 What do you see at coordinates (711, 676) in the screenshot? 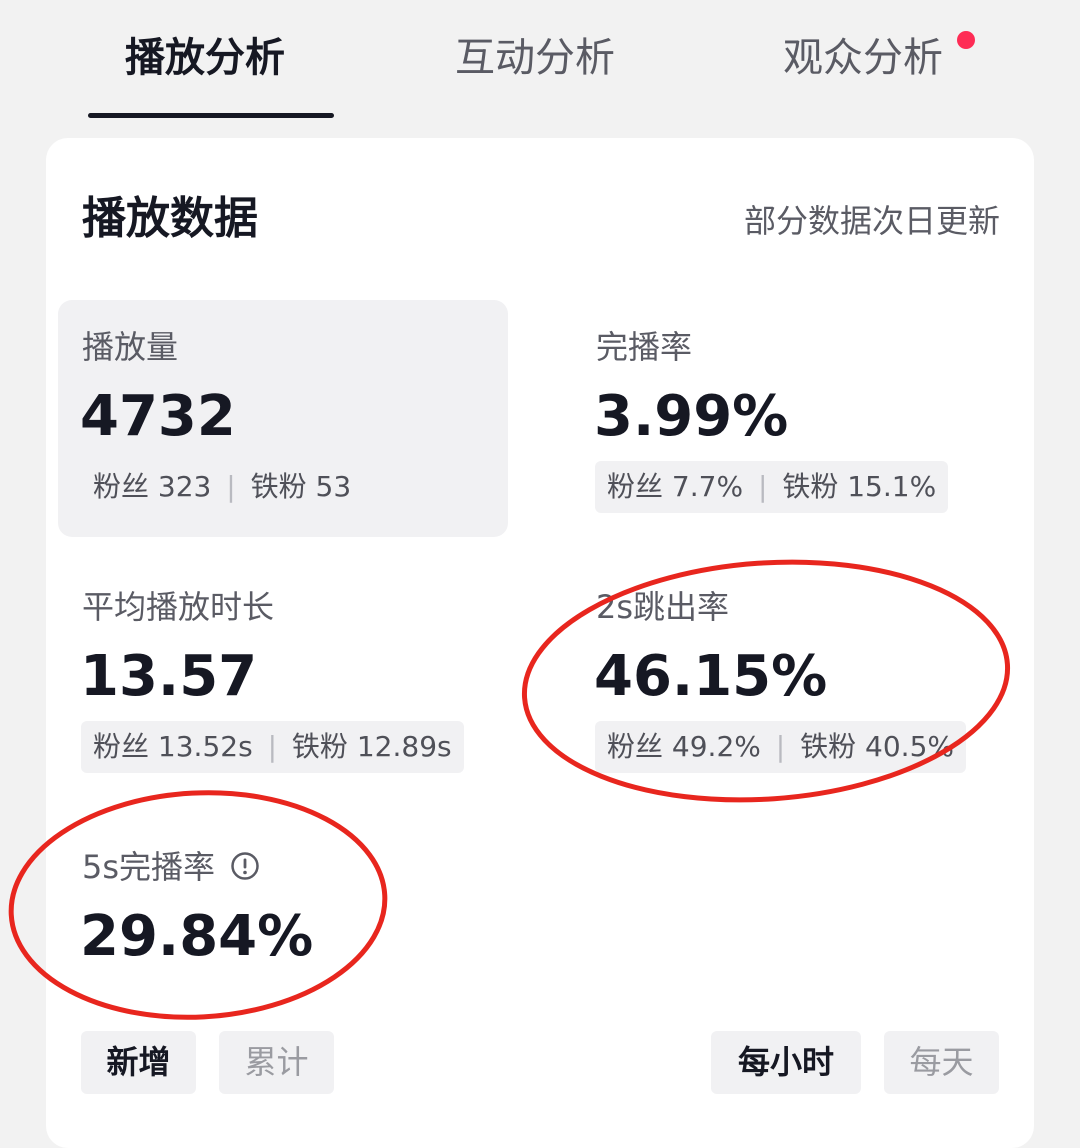
I see `metric-2s-bounce-value: 46.15%` at bounding box center [711, 676].